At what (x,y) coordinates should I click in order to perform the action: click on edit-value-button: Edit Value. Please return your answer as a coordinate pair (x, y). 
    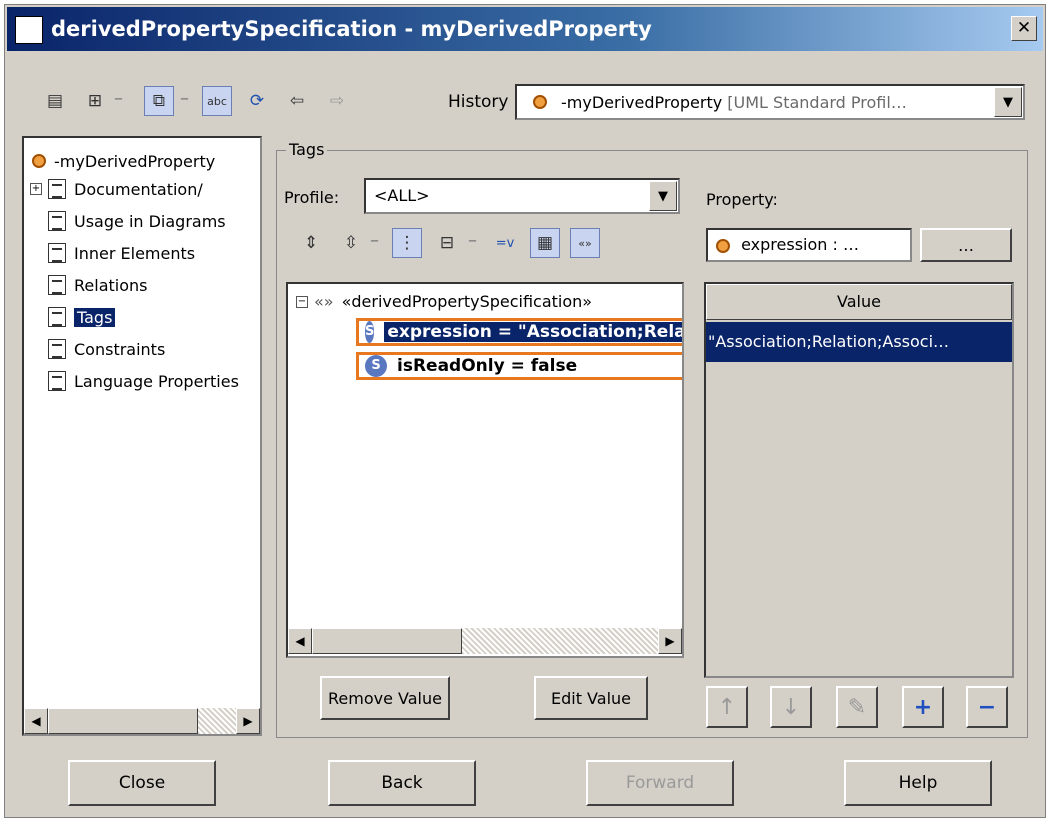
    Looking at the image, I should click on (591, 698).